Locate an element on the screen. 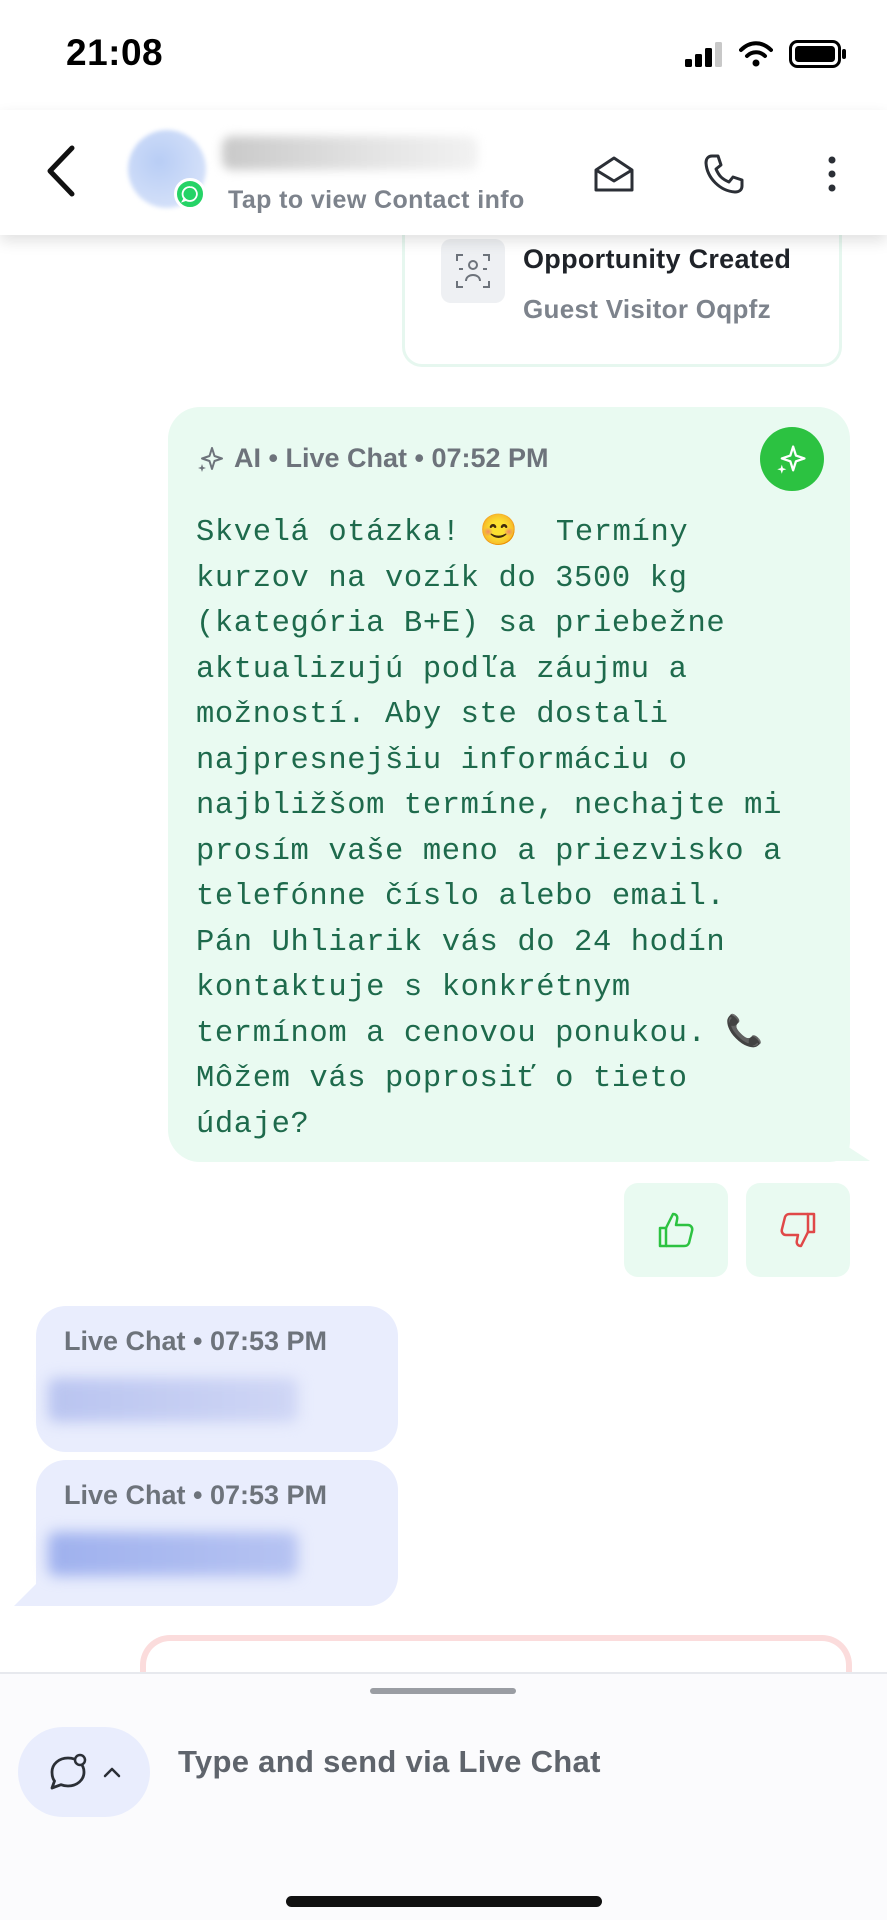 This screenshot has width=887, height=1920. more-options-button is located at coordinates (832, 174).